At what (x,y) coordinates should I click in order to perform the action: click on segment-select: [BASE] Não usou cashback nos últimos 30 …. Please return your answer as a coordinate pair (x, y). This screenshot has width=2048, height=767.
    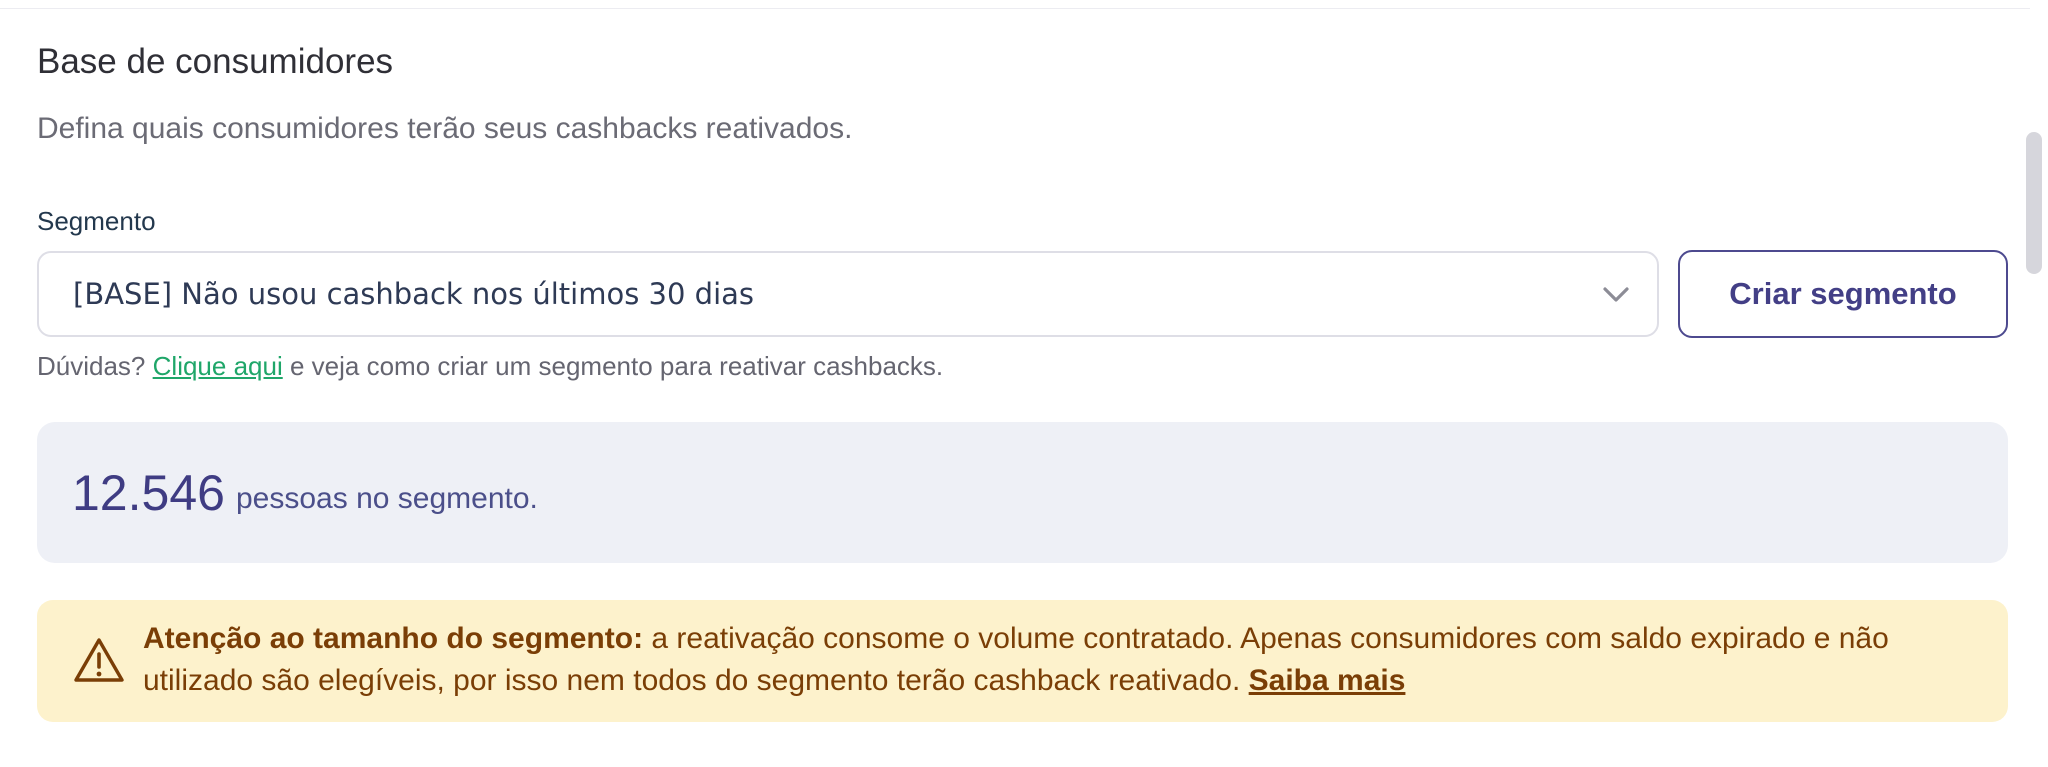
    Looking at the image, I should click on (848, 294).